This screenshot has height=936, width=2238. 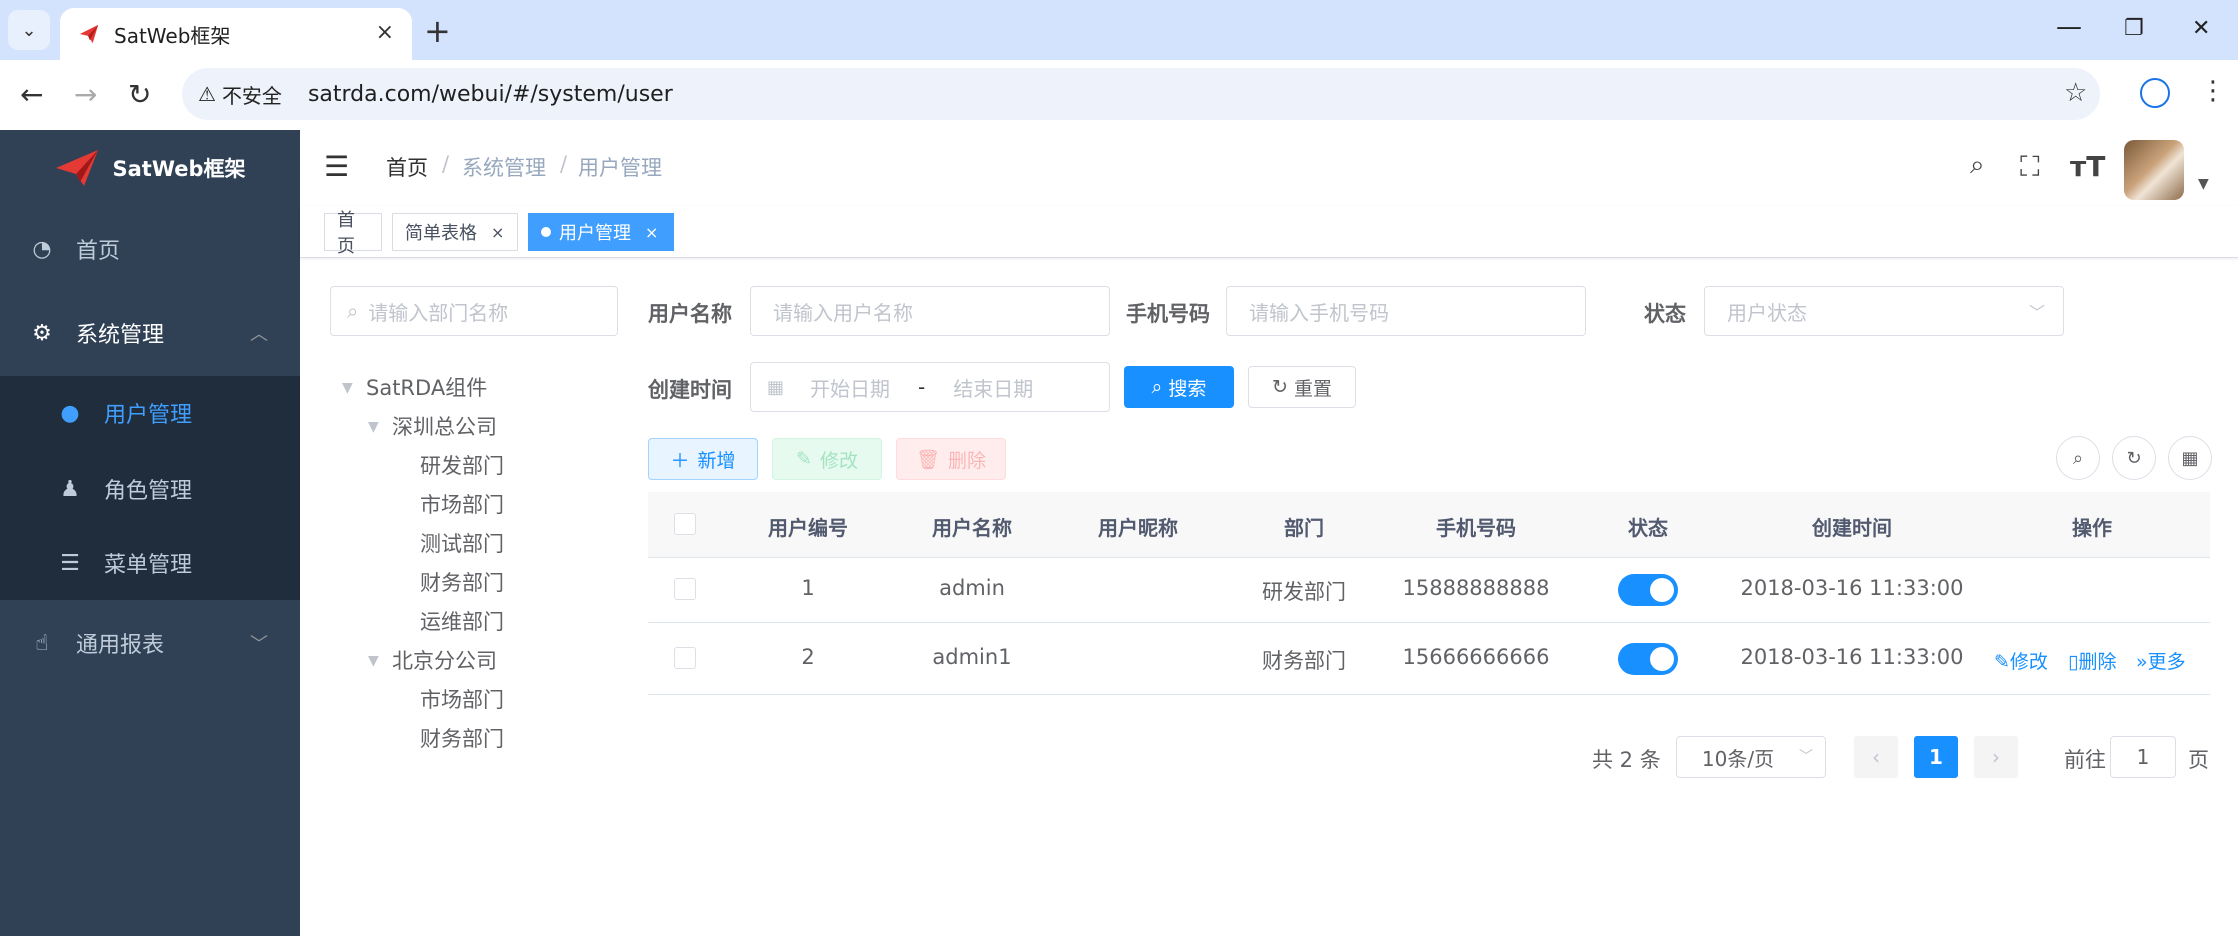 What do you see at coordinates (1884, 311) in the screenshot?
I see `status-select: 用户状态 ﹀` at bounding box center [1884, 311].